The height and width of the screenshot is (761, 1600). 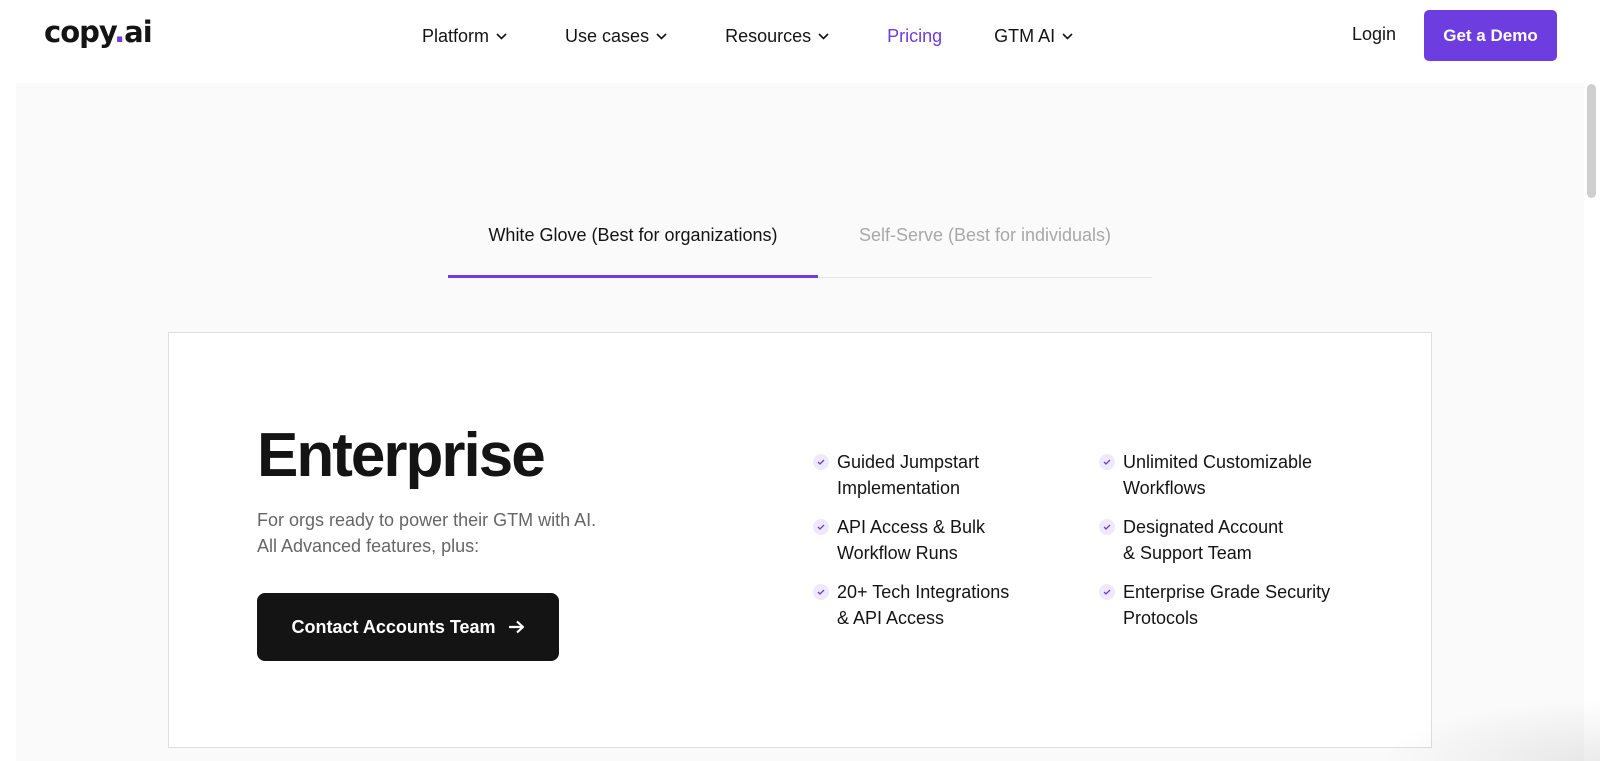 What do you see at coordinates (1490, 35) in the screenshot?
I see `get-a-demo-button: Get a Demo` at bounding box center [1490, 35].